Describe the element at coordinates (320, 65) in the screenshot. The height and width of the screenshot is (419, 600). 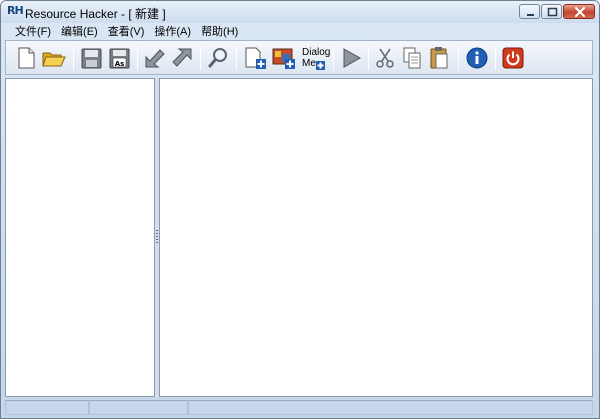
I see `add-dialog-menu-icon` at that location.